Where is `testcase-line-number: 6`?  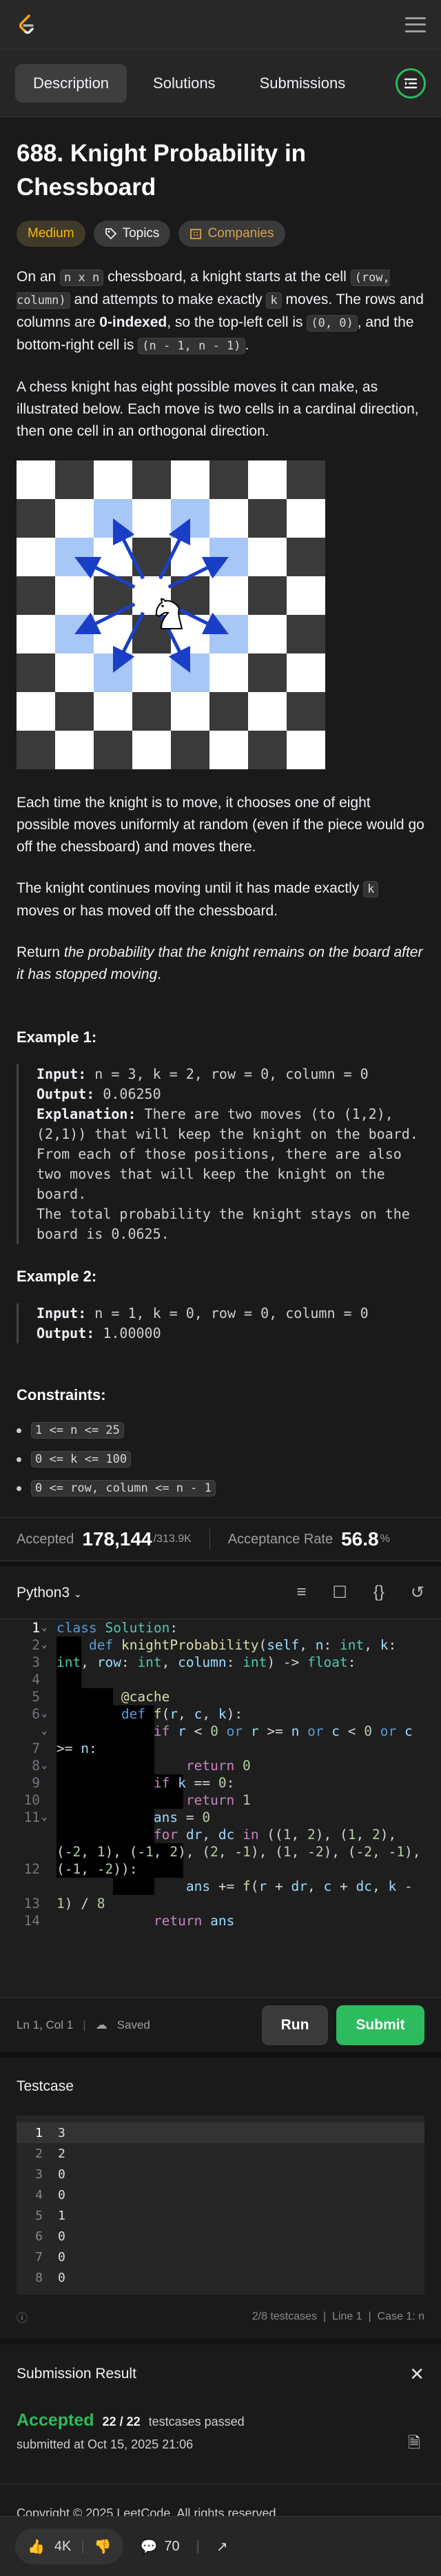
testcase-line-number: 6 is located at coordinates (39, 2236).